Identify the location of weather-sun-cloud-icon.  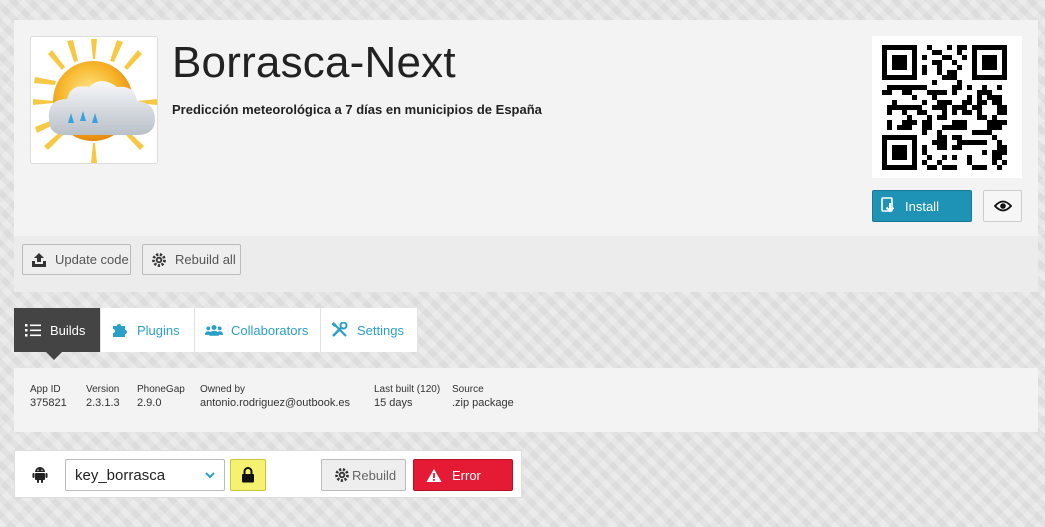
(95, 101).